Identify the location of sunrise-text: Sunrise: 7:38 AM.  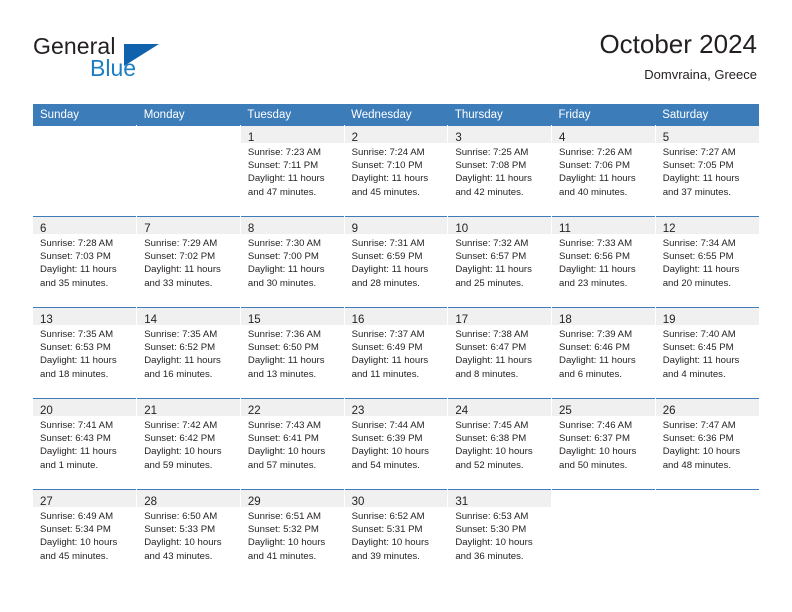
(492, 334).